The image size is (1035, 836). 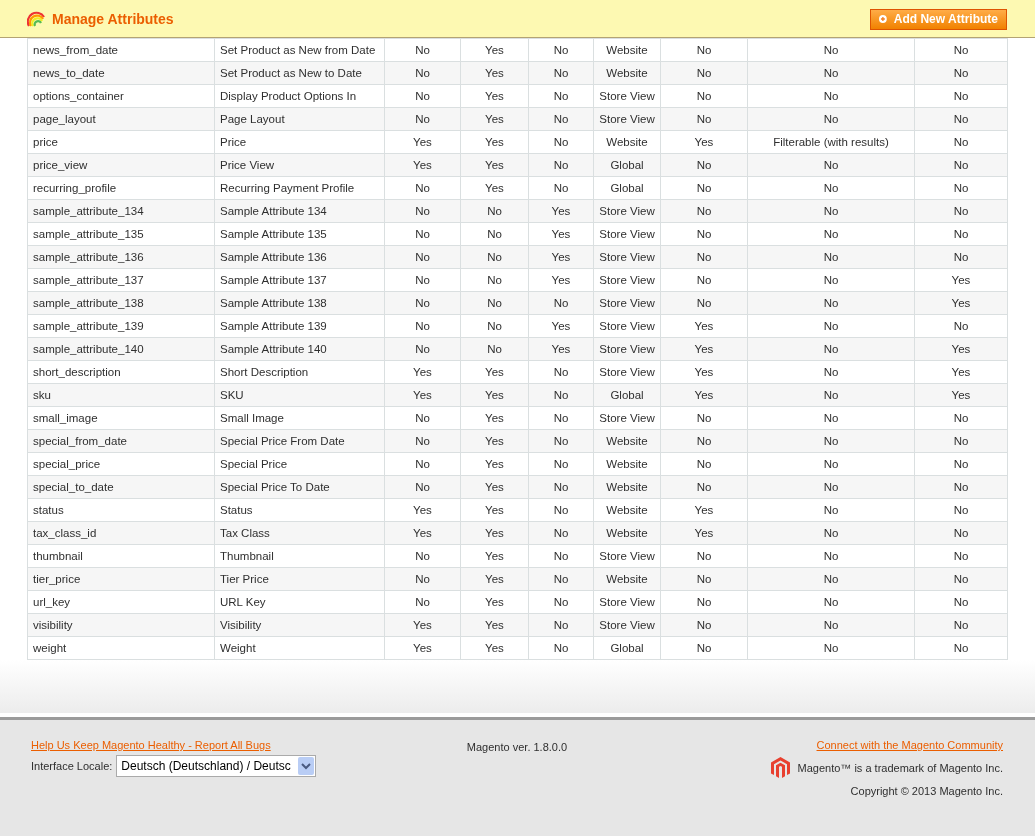 I want to click on table-cell: sample_attribute_137, so click(x=121, y=280).